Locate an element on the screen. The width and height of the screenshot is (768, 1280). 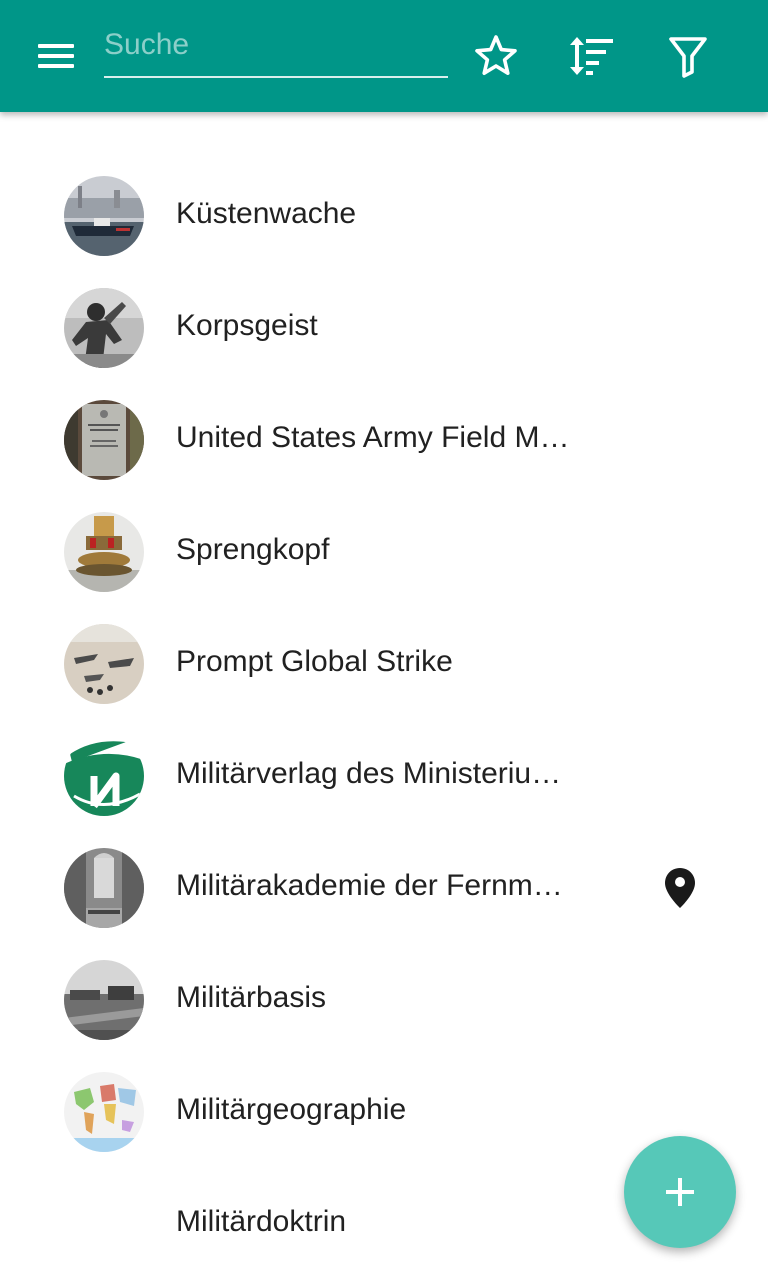
search-field is located at coordinates (276, 51).